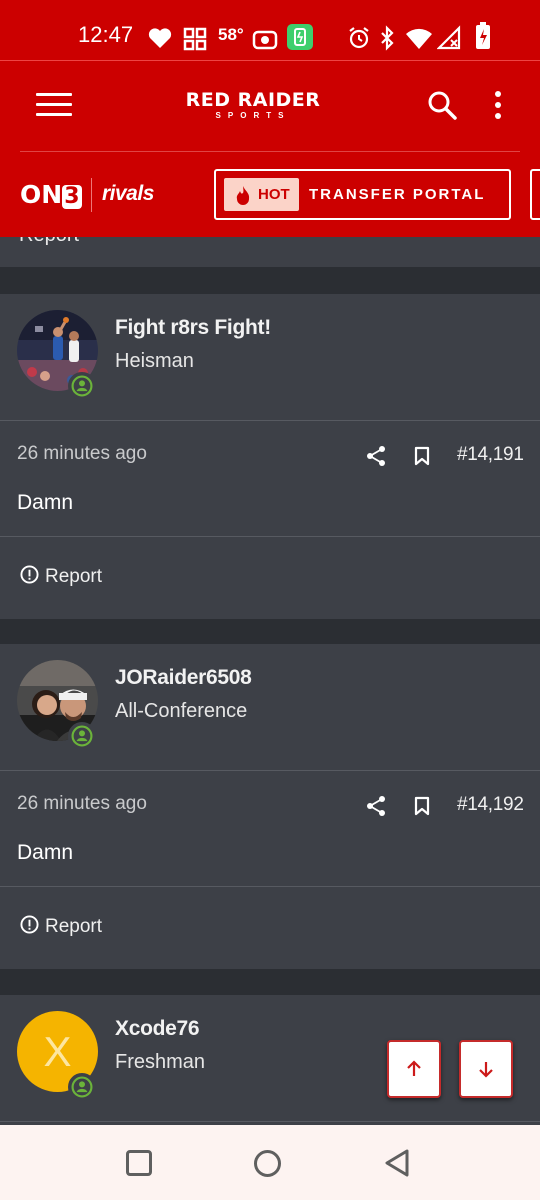 This screenshot has width=540, height=1200. I want to click on post-author-row: JORaider6508 All-Conference, so click(270, 707).